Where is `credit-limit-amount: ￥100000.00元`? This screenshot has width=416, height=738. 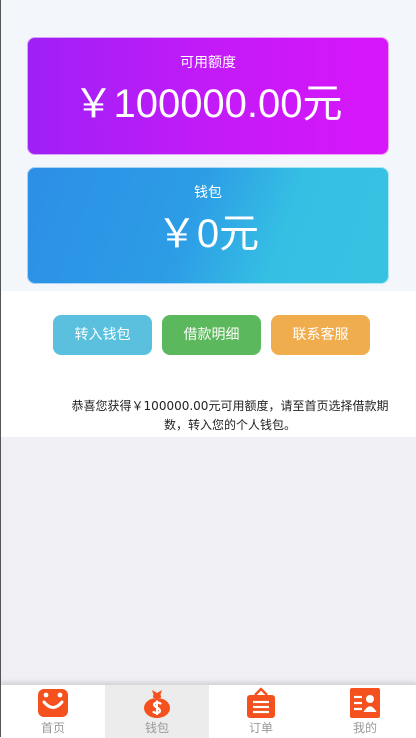
credit-limit-amount: ￥100000.00元 is located at coordinates (208, 104).